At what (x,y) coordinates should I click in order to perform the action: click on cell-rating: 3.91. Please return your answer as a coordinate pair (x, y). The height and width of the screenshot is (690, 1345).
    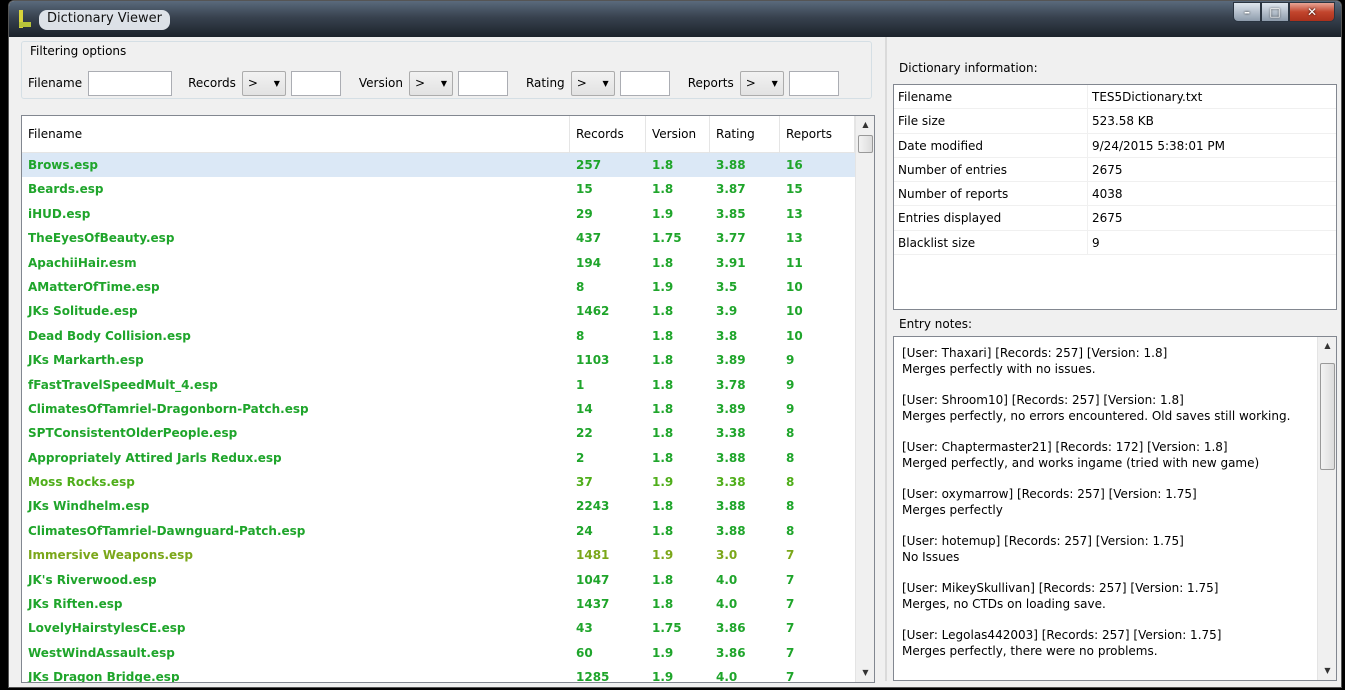
    Looking at the image, I should click on (731, 262).